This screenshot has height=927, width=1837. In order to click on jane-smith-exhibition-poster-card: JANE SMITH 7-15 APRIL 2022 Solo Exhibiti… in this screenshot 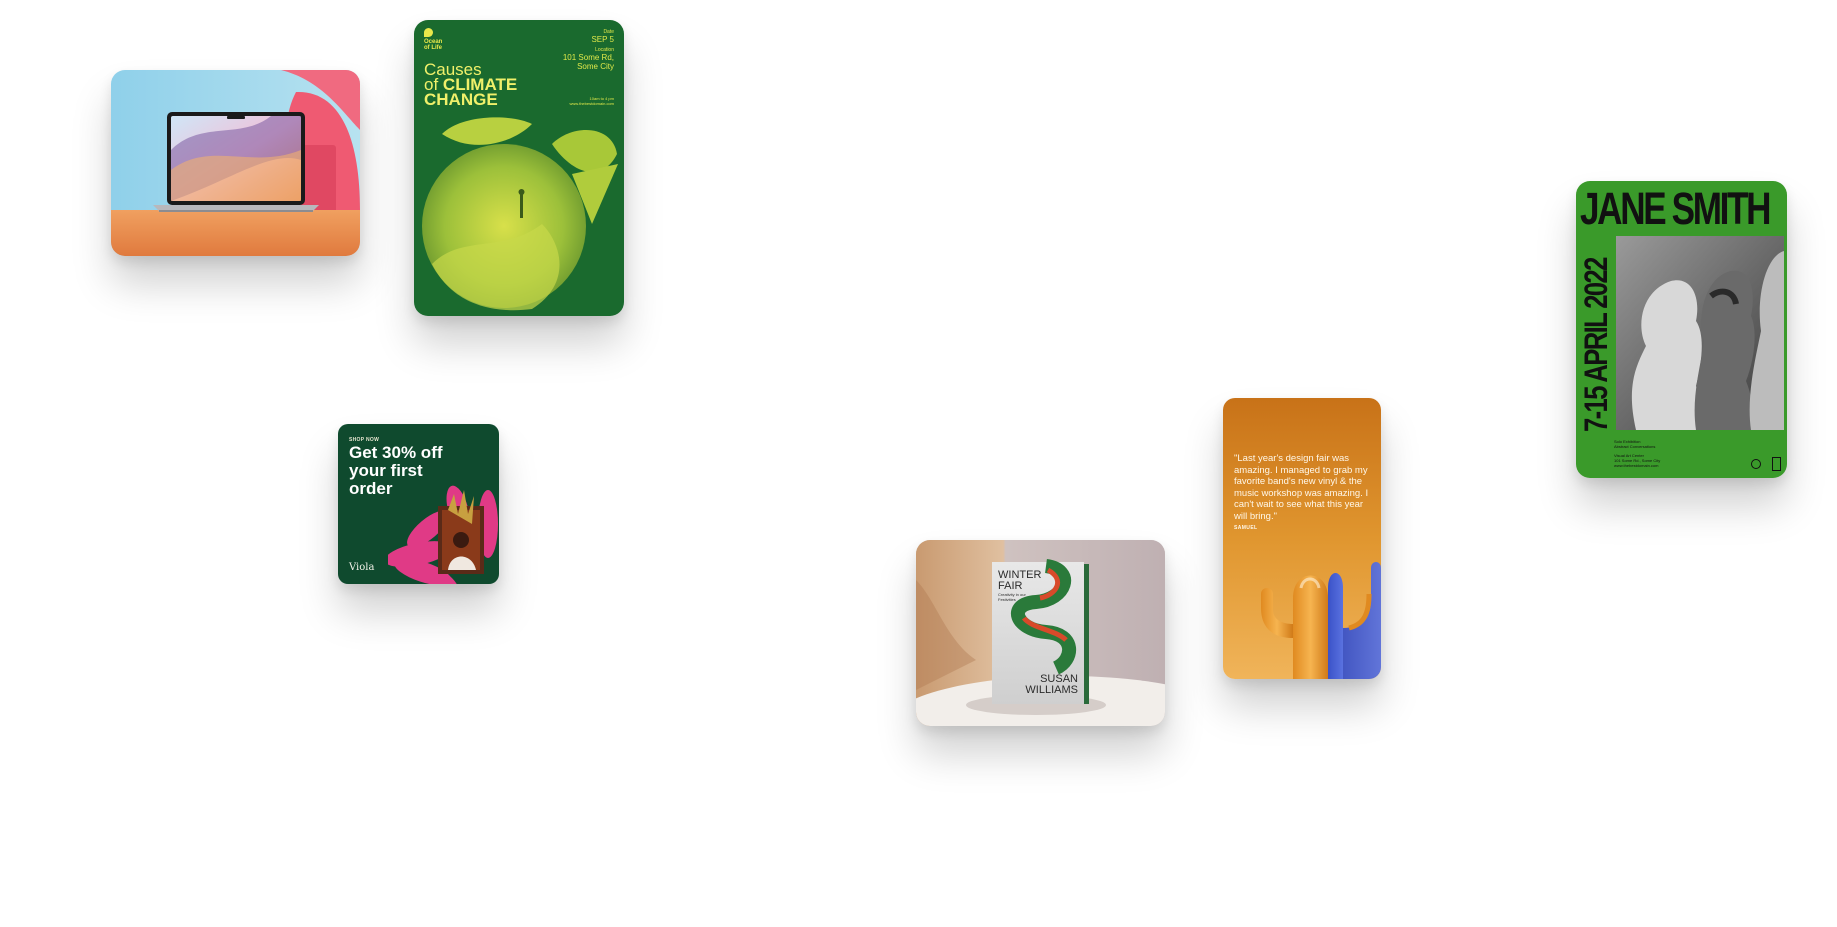, I will do `click(1681, 329)`.